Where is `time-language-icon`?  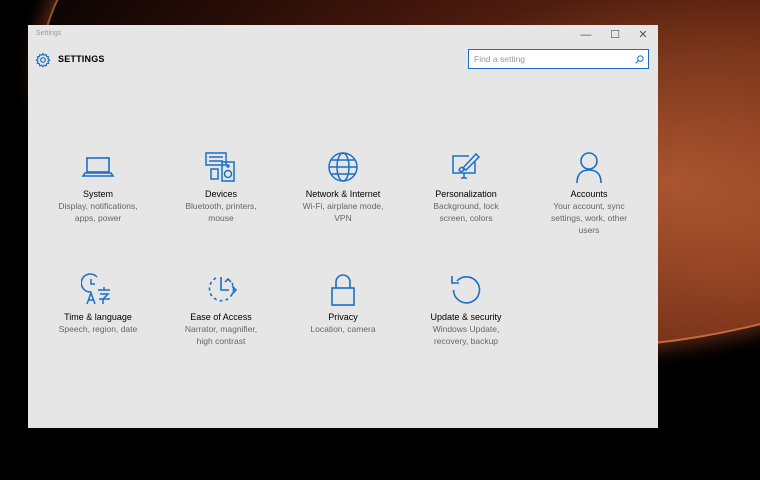
time-language-icon is located at coordinates (95, 289).